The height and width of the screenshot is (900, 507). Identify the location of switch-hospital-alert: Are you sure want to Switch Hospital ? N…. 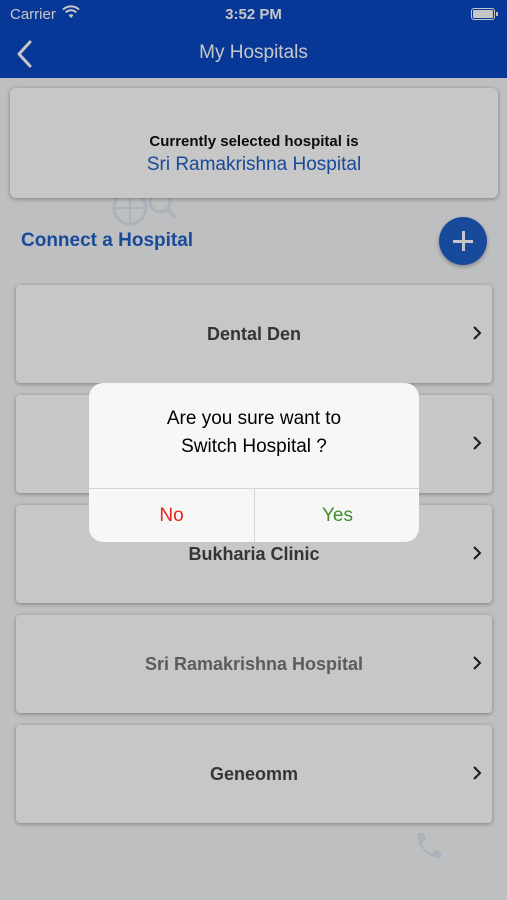
(254, 462).